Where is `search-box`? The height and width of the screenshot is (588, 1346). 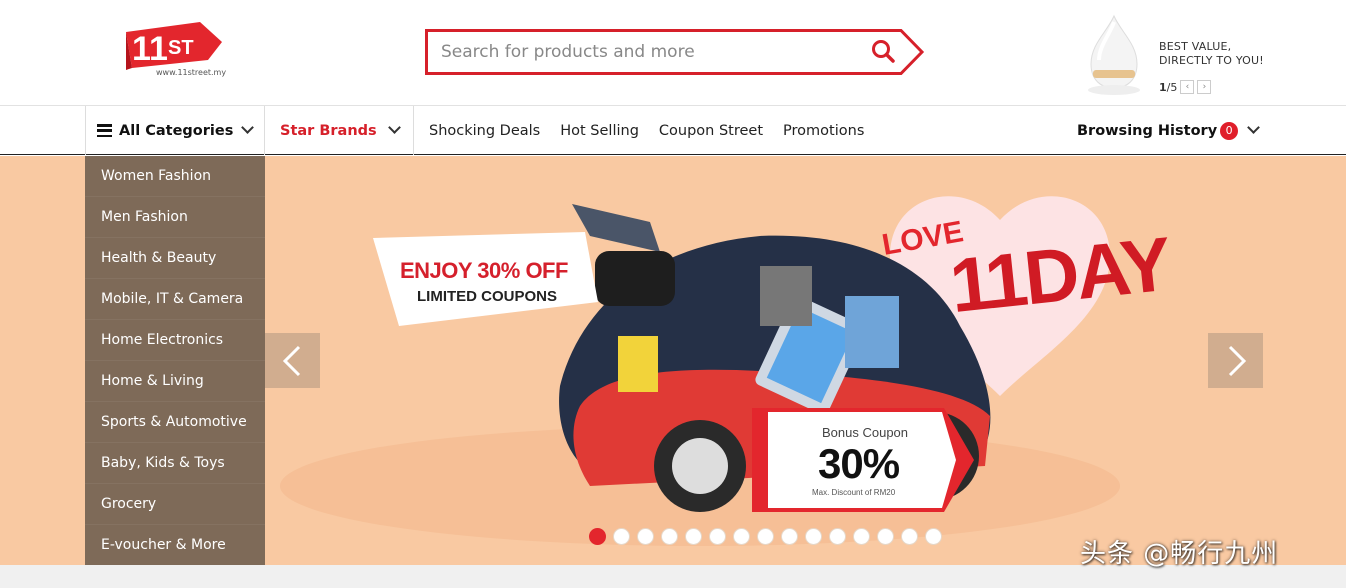 search-box is located at coordinates (675, 52).